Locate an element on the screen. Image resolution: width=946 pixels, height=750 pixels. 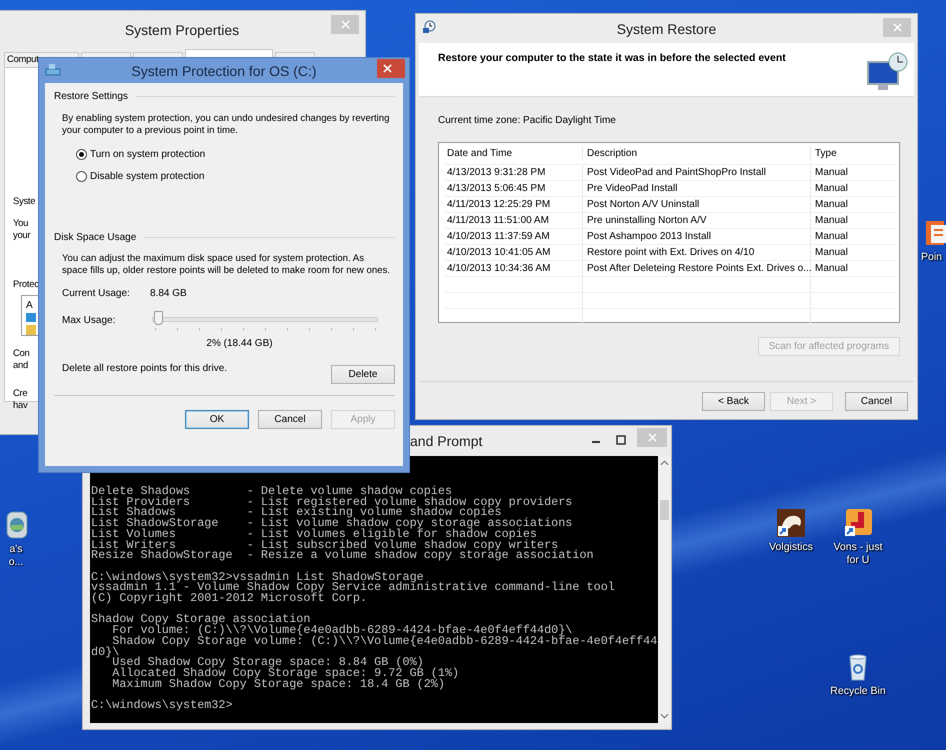
wizard-button: < Back is located at coordinates (733, 401).